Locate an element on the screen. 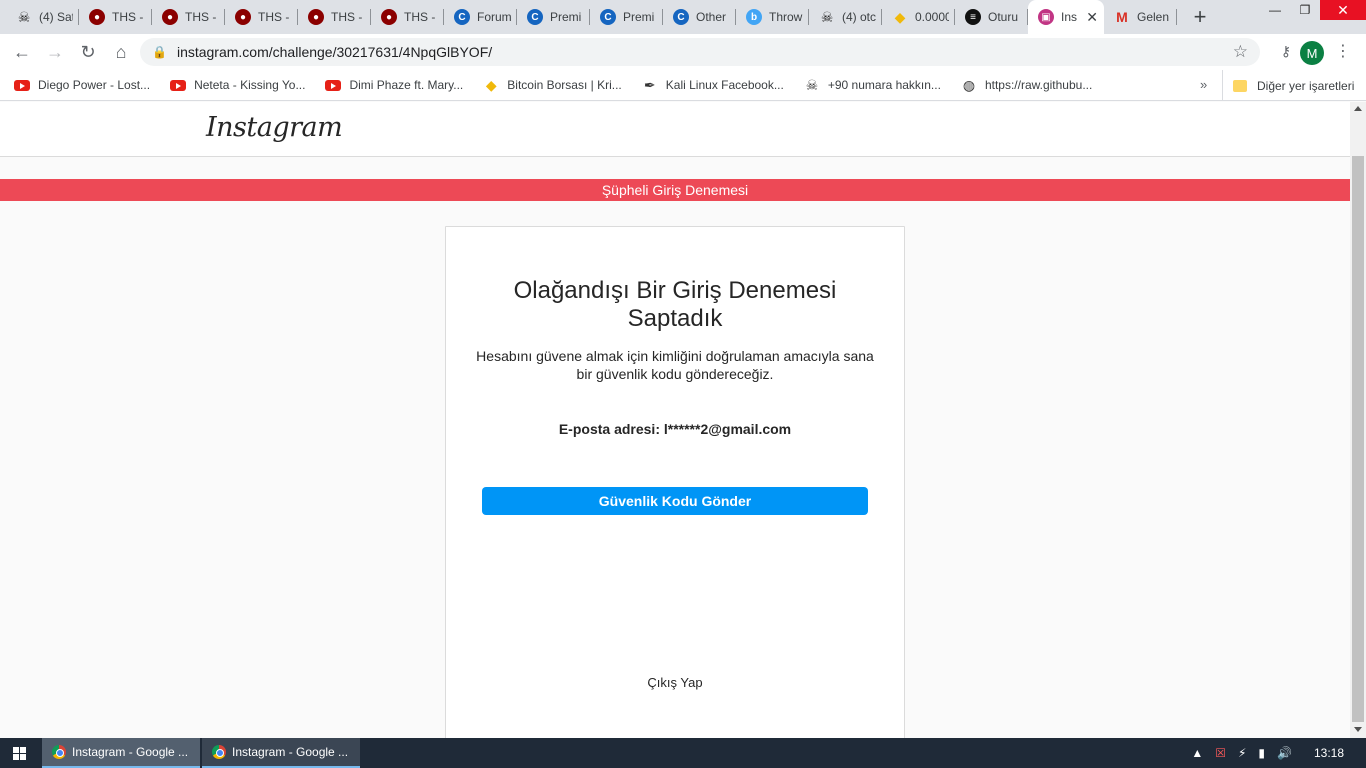 This screenshot has width=1366, height=768. other-bookmarks: Diğer yer işaretleri is located at coordinates (1288, 85).